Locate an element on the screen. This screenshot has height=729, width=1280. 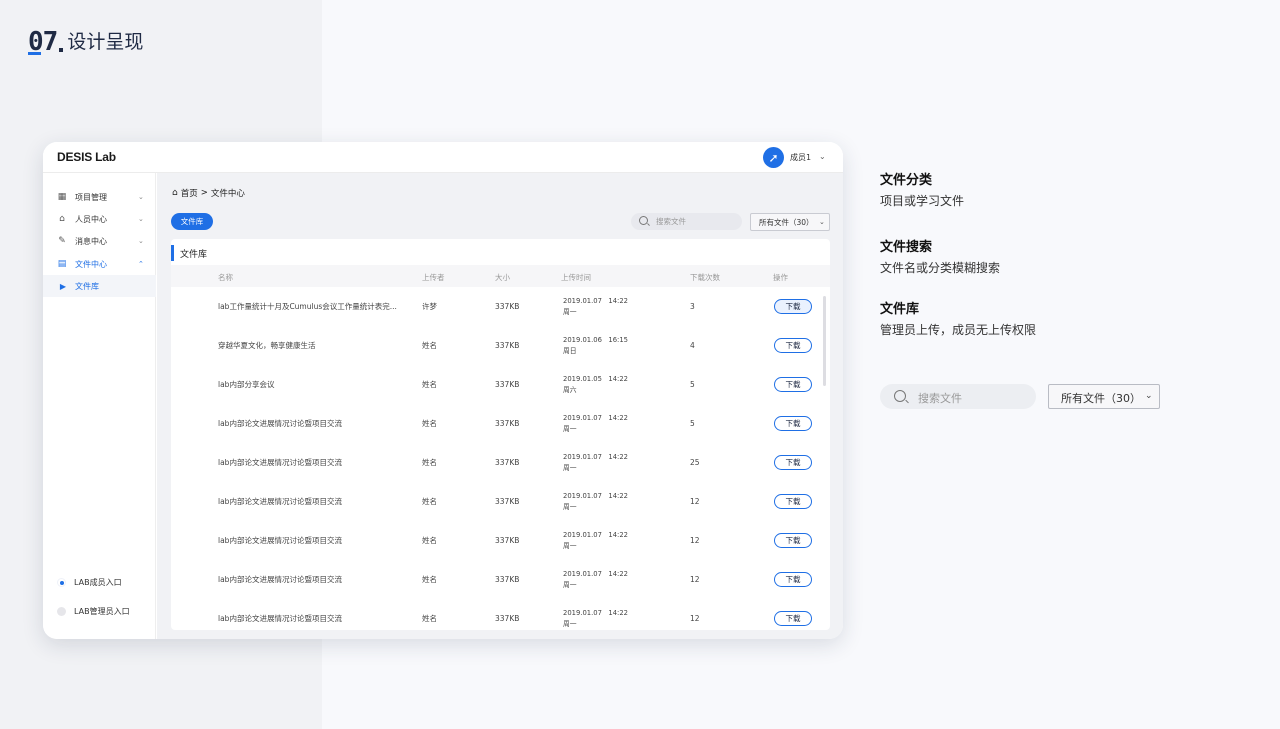
demo-search-input: 搜索文件 is located at coordinates (958, 396).